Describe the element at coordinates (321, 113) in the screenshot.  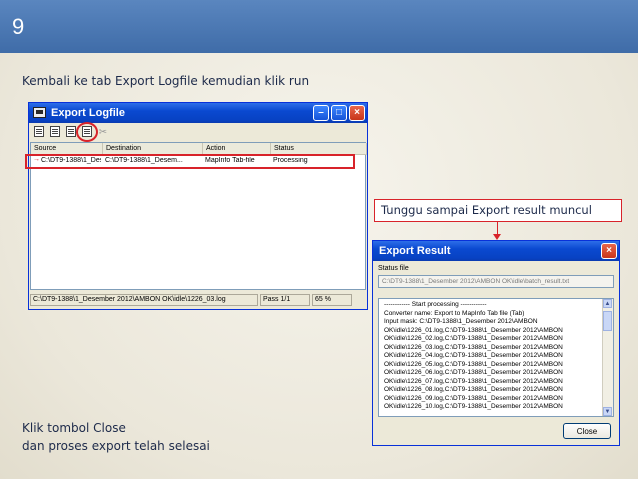
I see `minimize-button: –` at that location.